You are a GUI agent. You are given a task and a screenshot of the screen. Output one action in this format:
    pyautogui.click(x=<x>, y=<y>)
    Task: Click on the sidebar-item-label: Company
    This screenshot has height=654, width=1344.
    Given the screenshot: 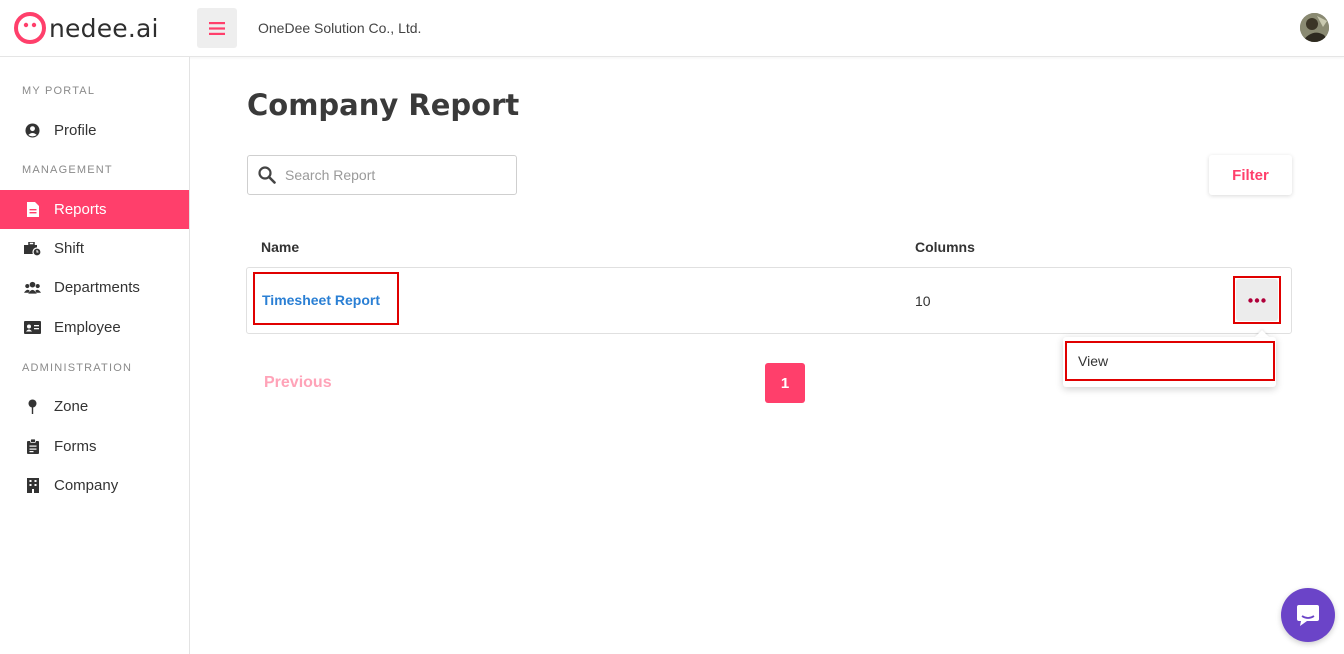 What is the action you would take?
    pyautogui.click(x=86, y=485)
    